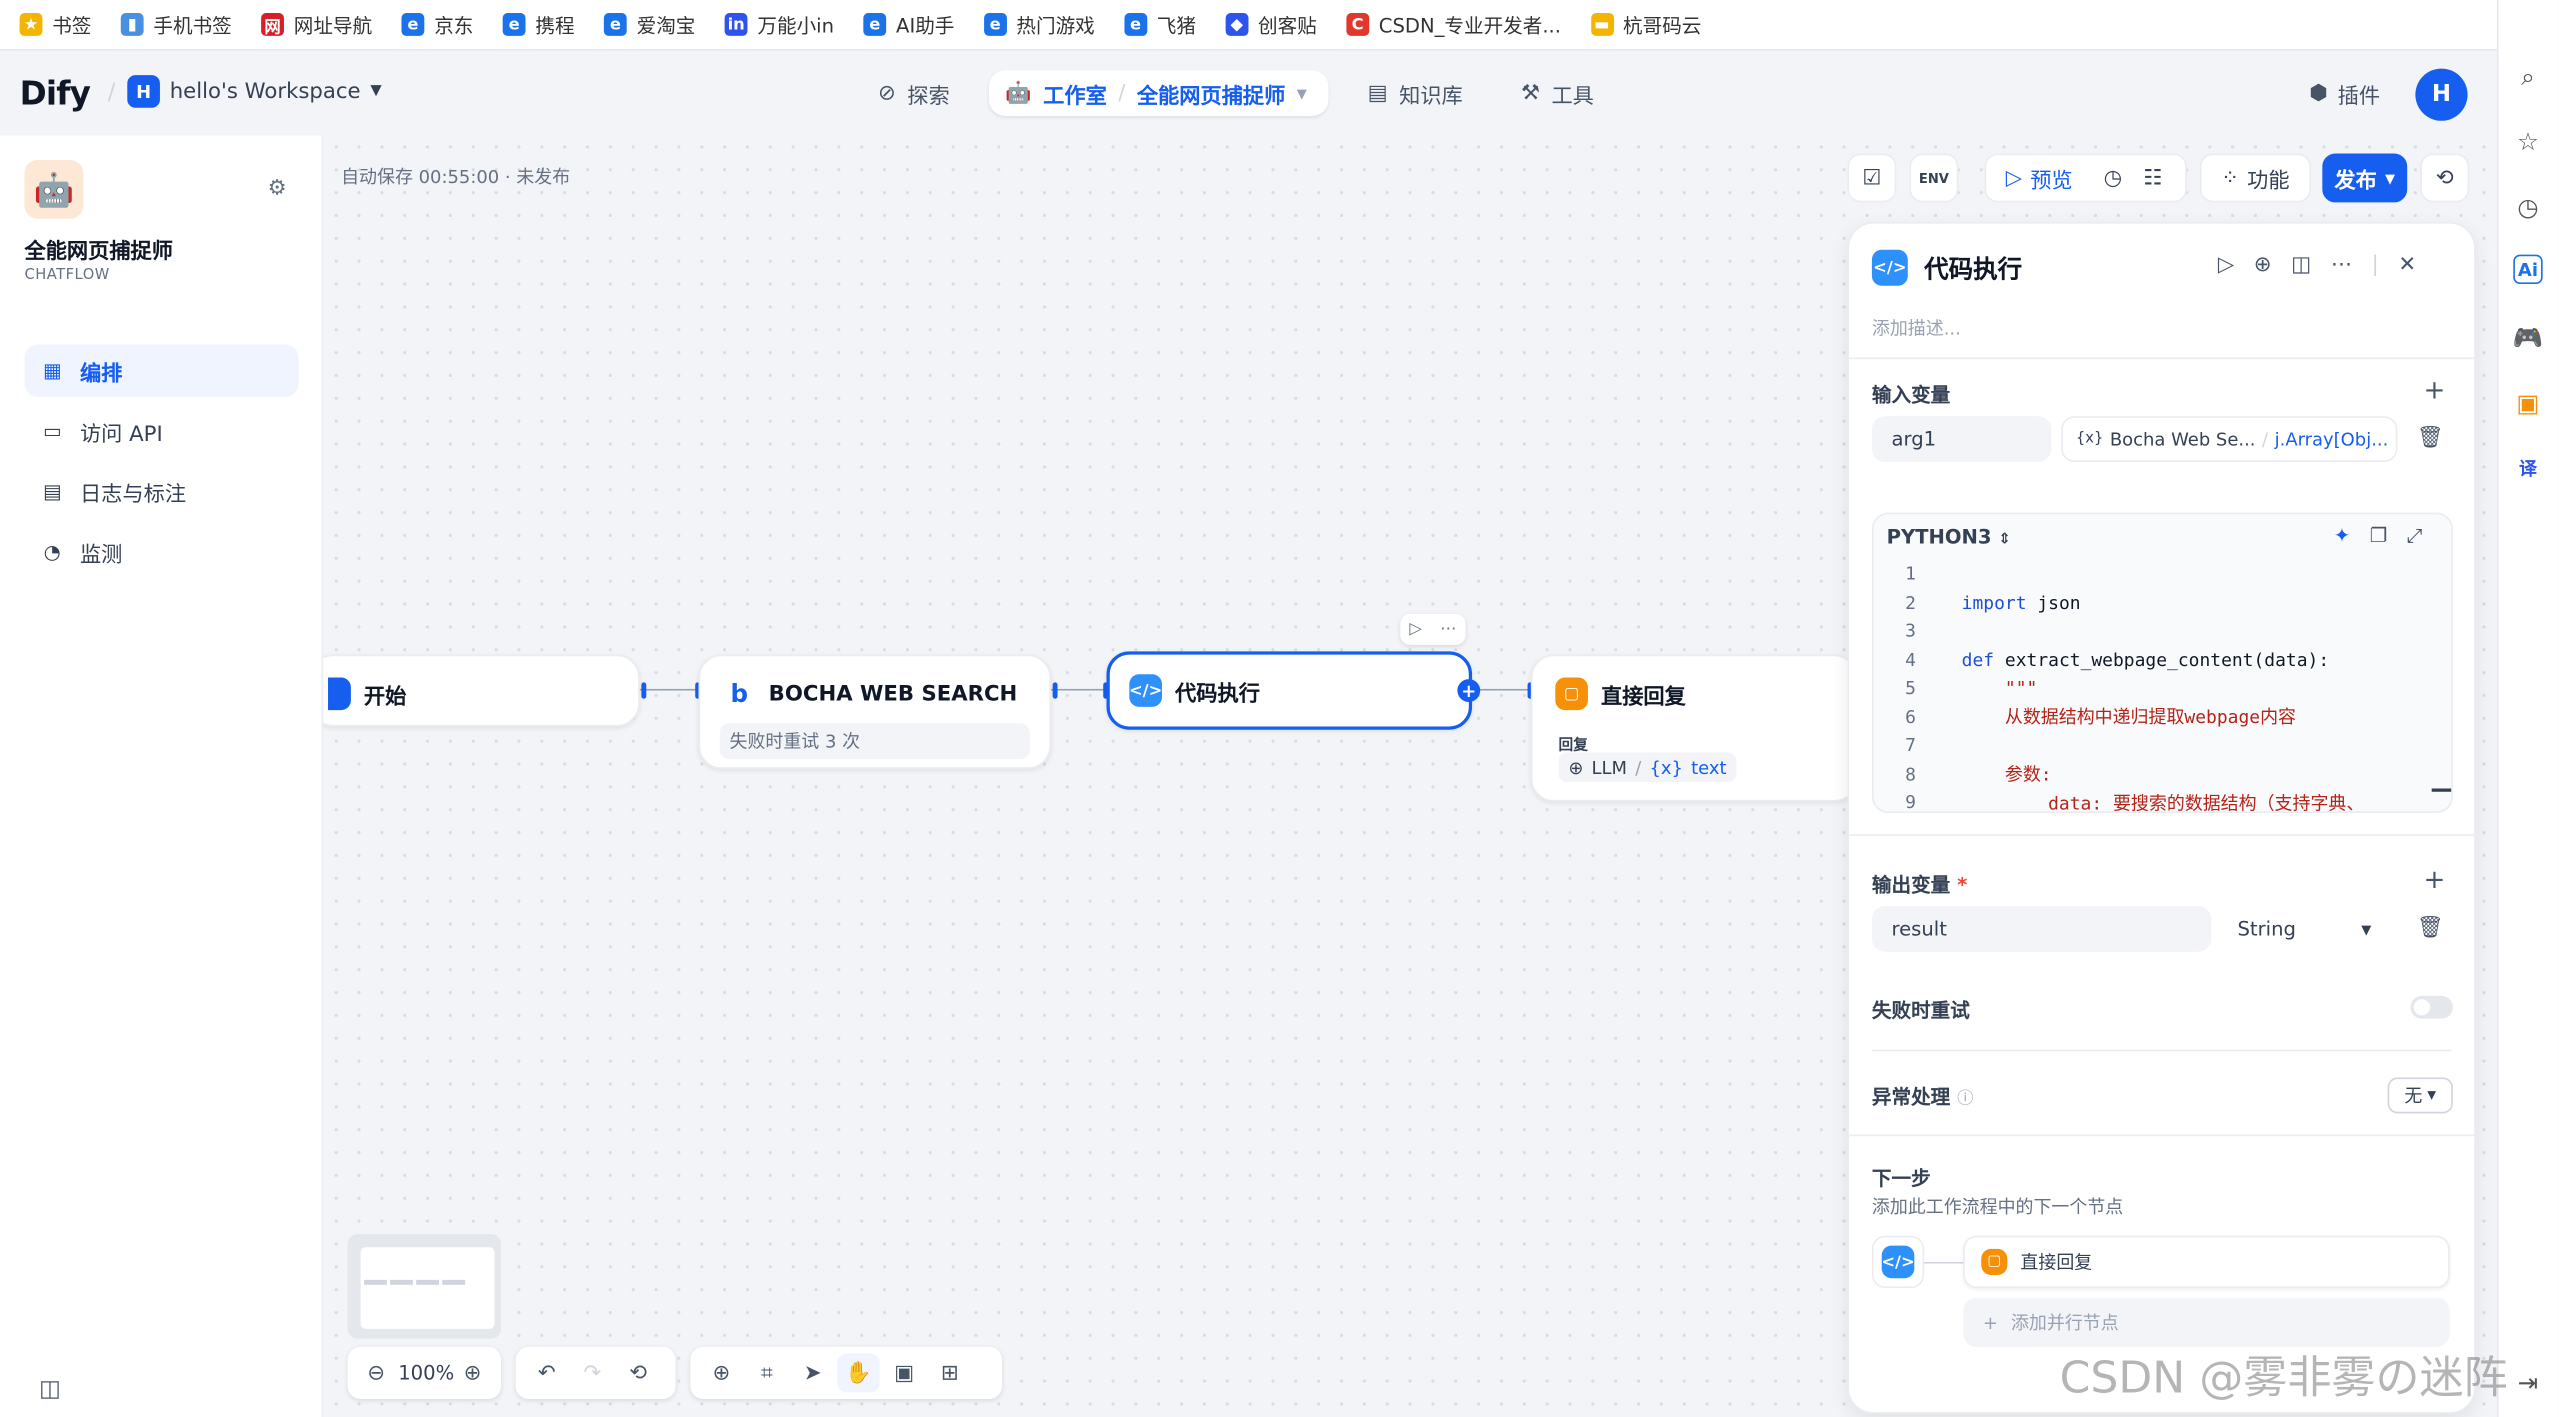  I want to click on run-history-icon: ◷, so click(2113, 178).